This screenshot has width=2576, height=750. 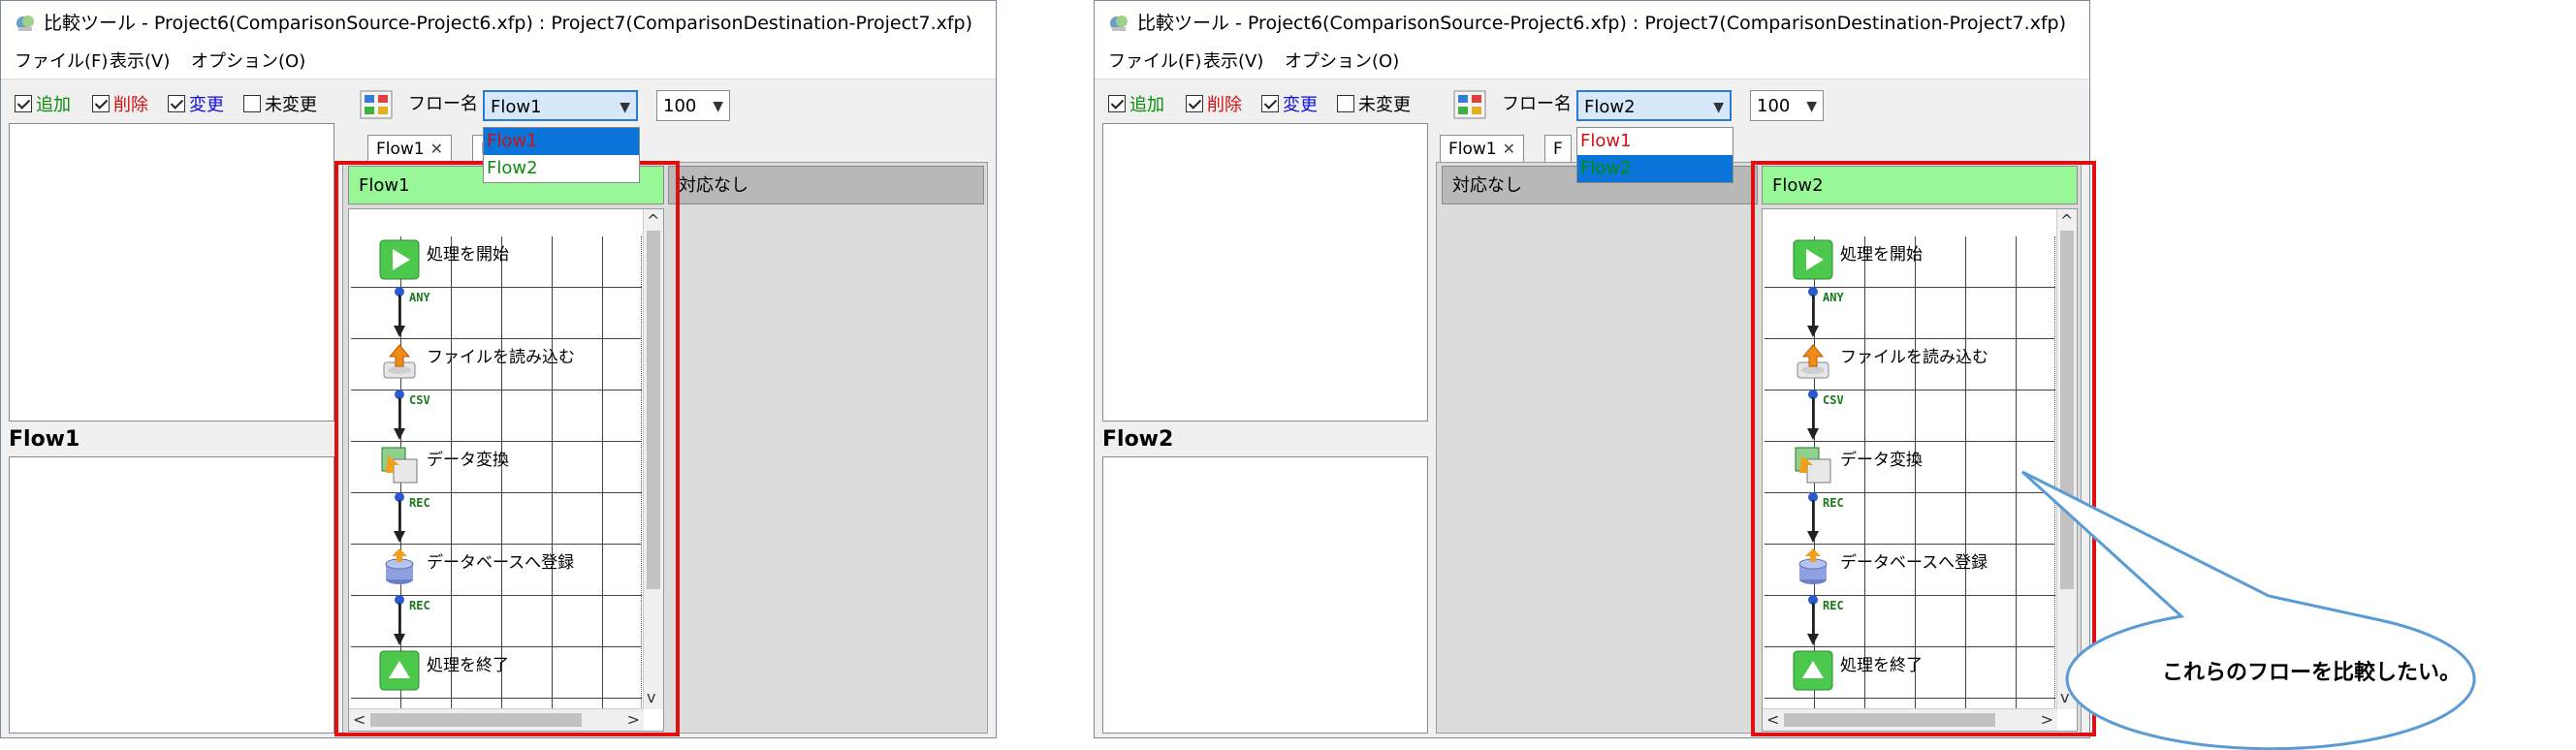 I want to click on speech-bubble, so click(x=2248, y=610).